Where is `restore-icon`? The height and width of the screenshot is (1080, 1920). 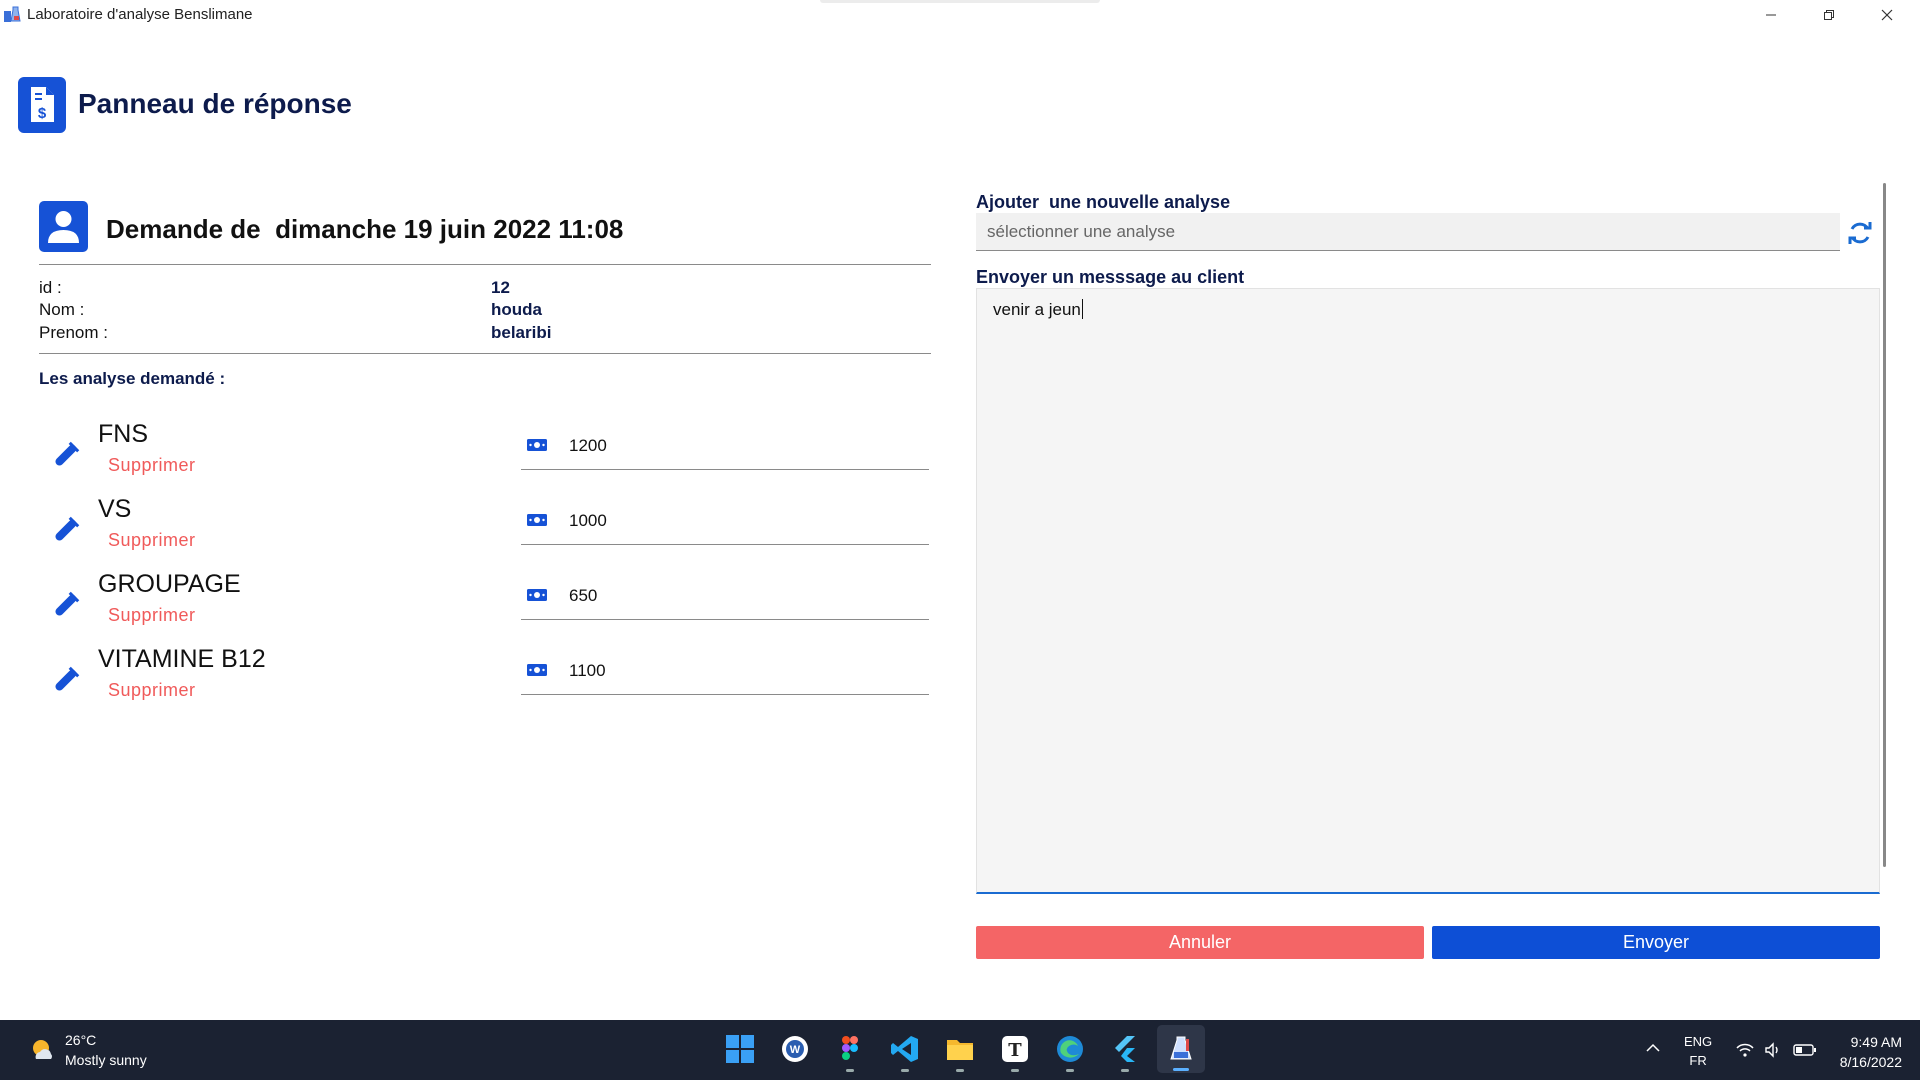
restore-icon is located at coordinates (1829, 15).